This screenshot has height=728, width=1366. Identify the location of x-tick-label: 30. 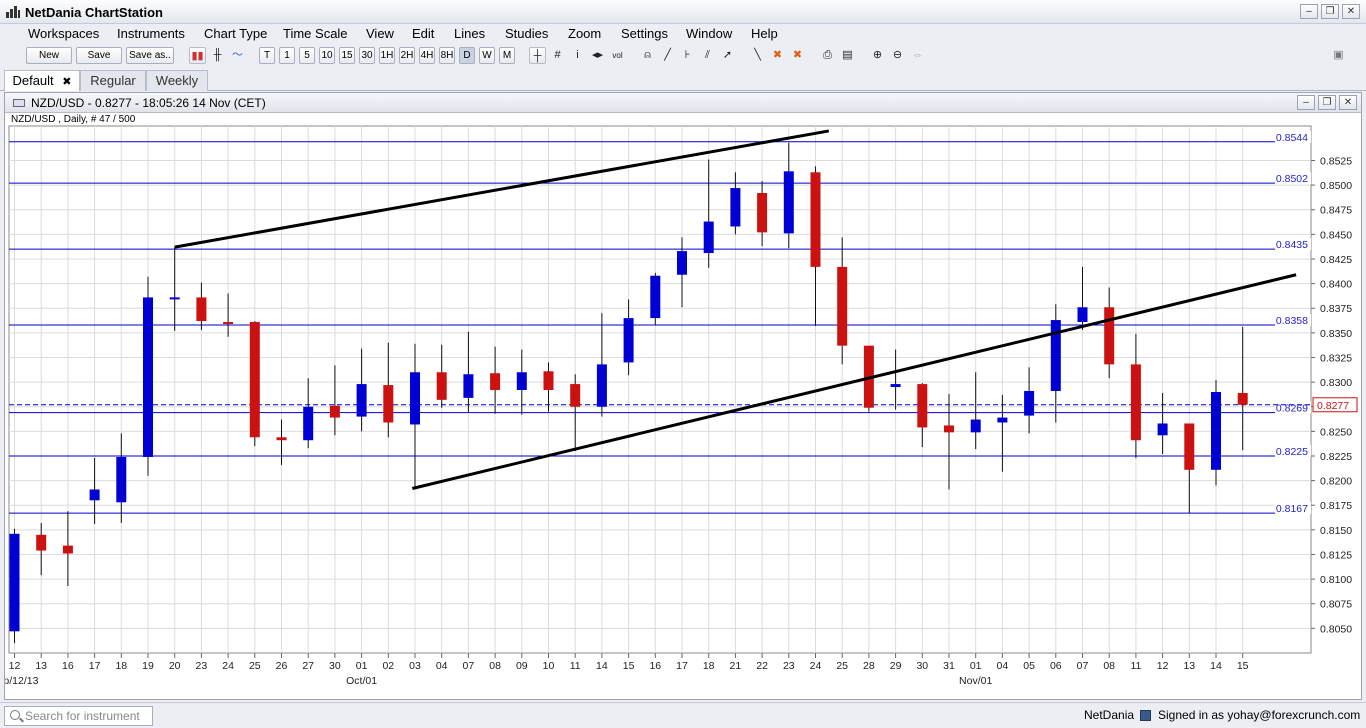
(335, 666).